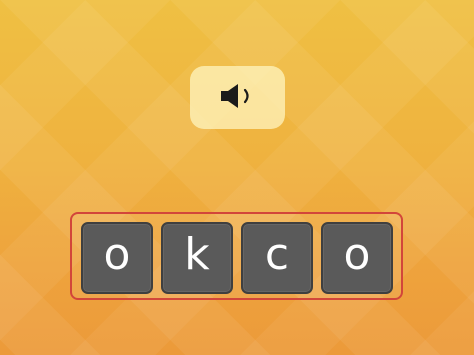  I want to click on play-sound-button, so click(237, 97).